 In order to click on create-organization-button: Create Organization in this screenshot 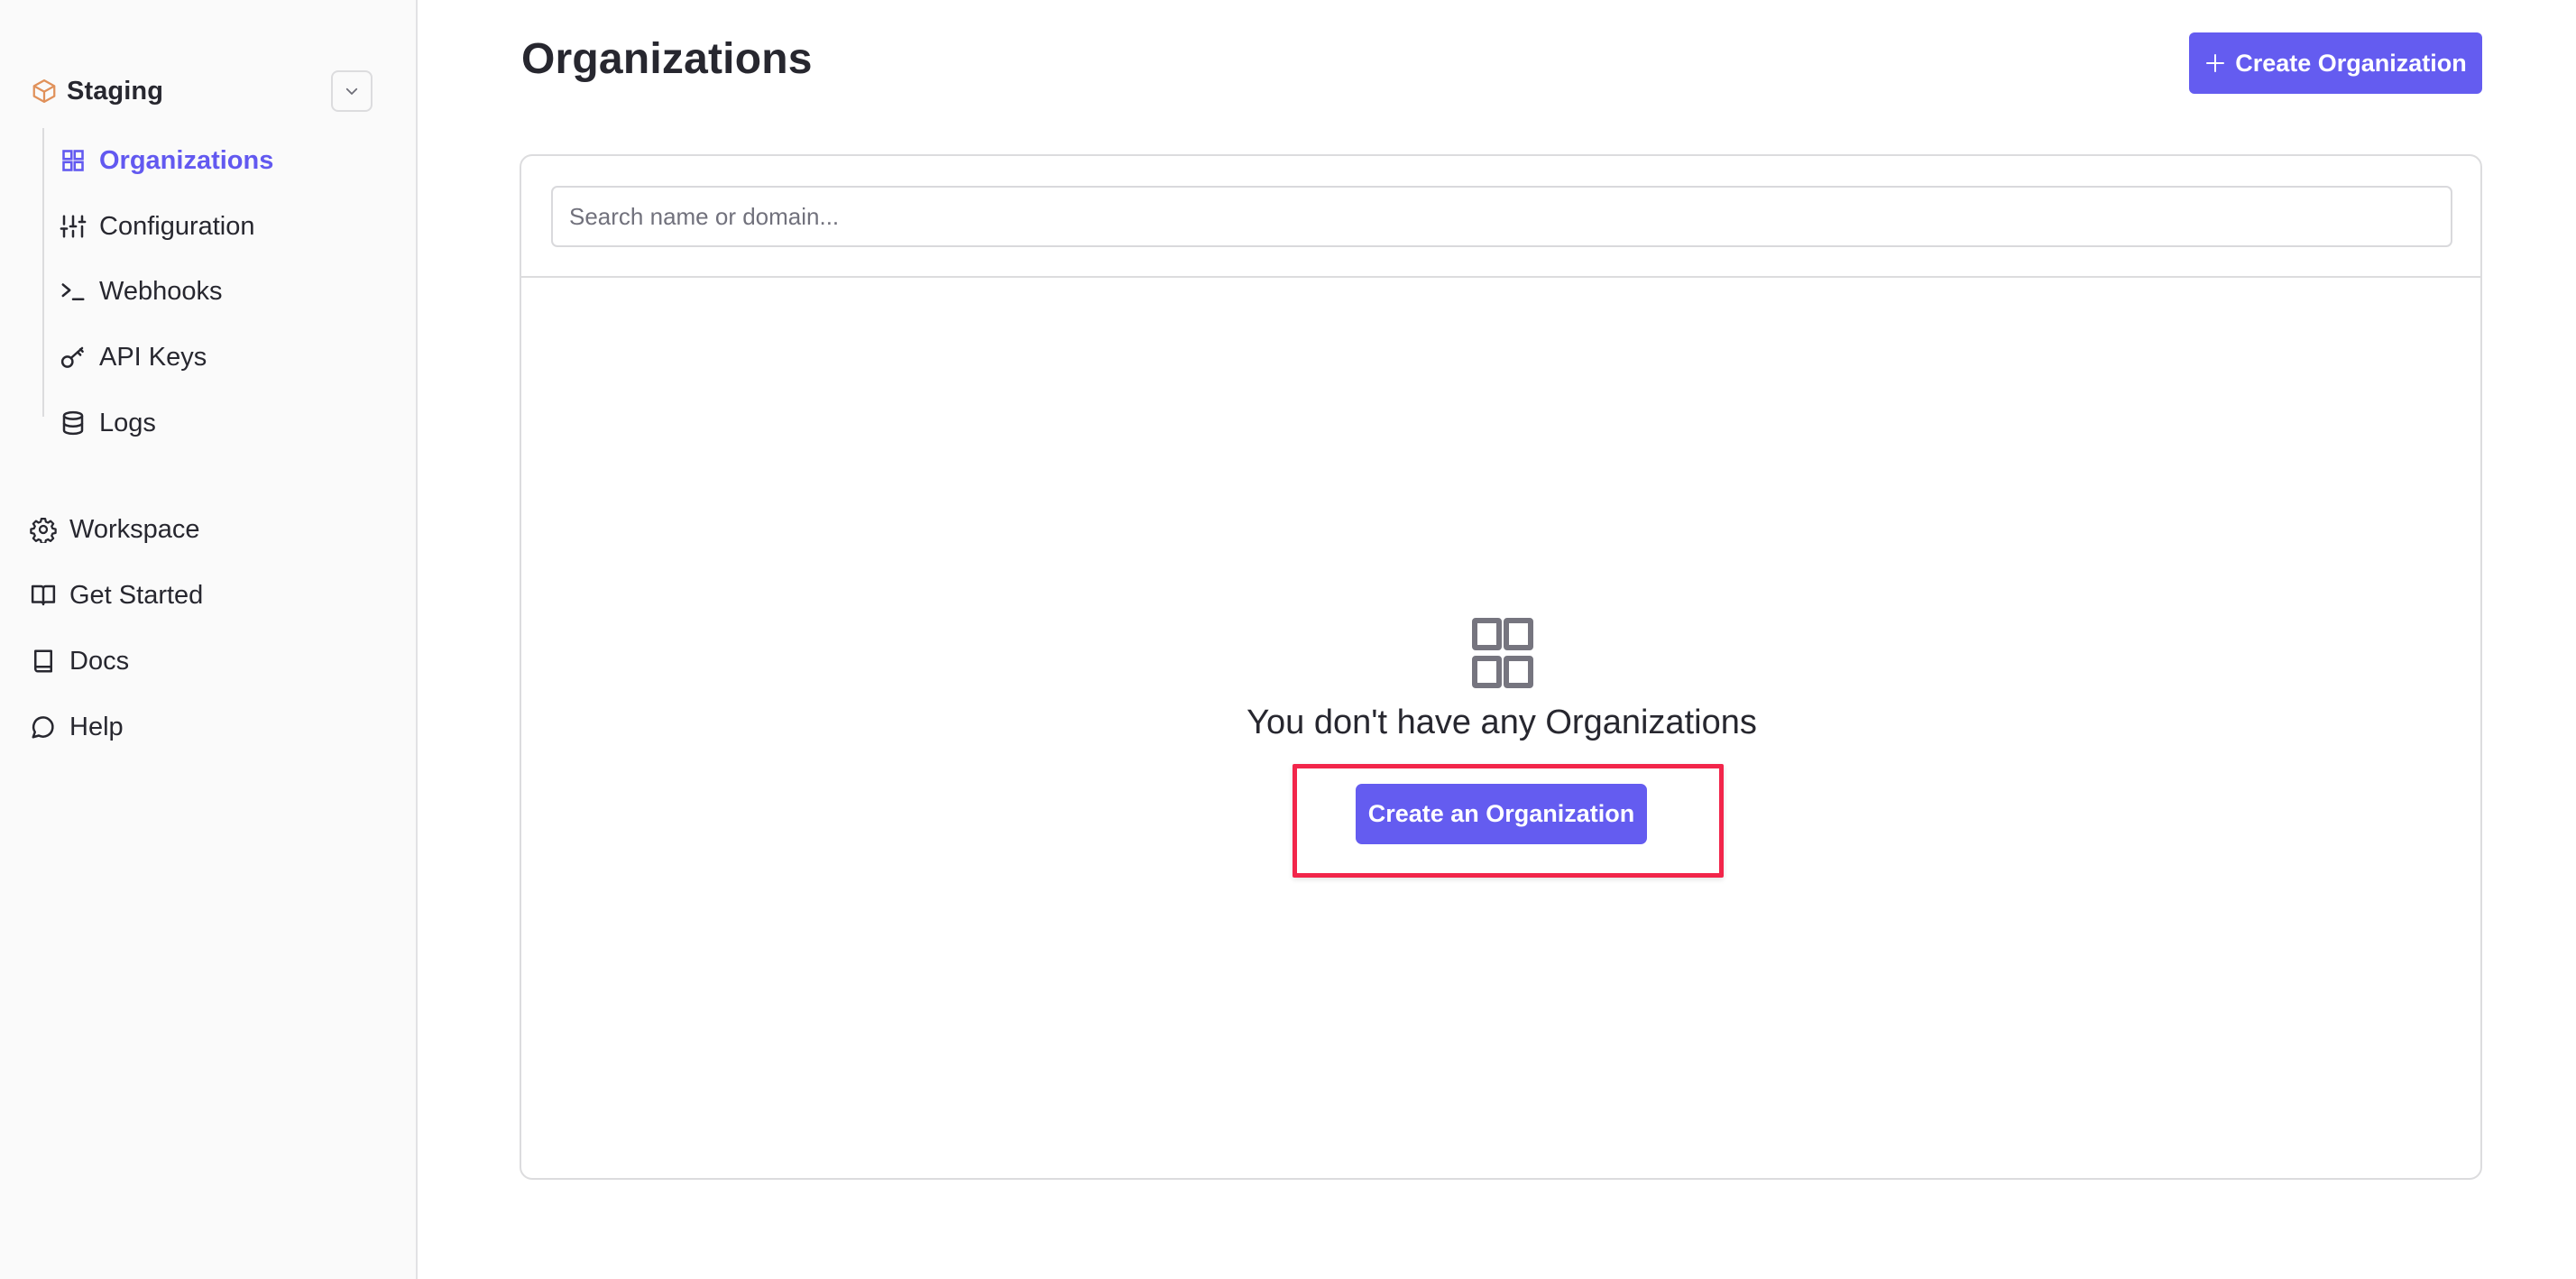, I will do `click(2335, 63)`.